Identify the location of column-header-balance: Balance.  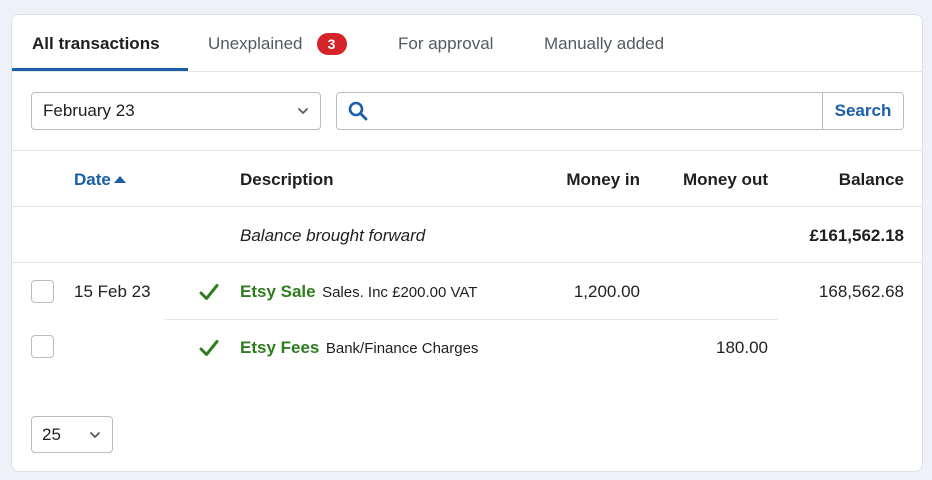
(871, 179).